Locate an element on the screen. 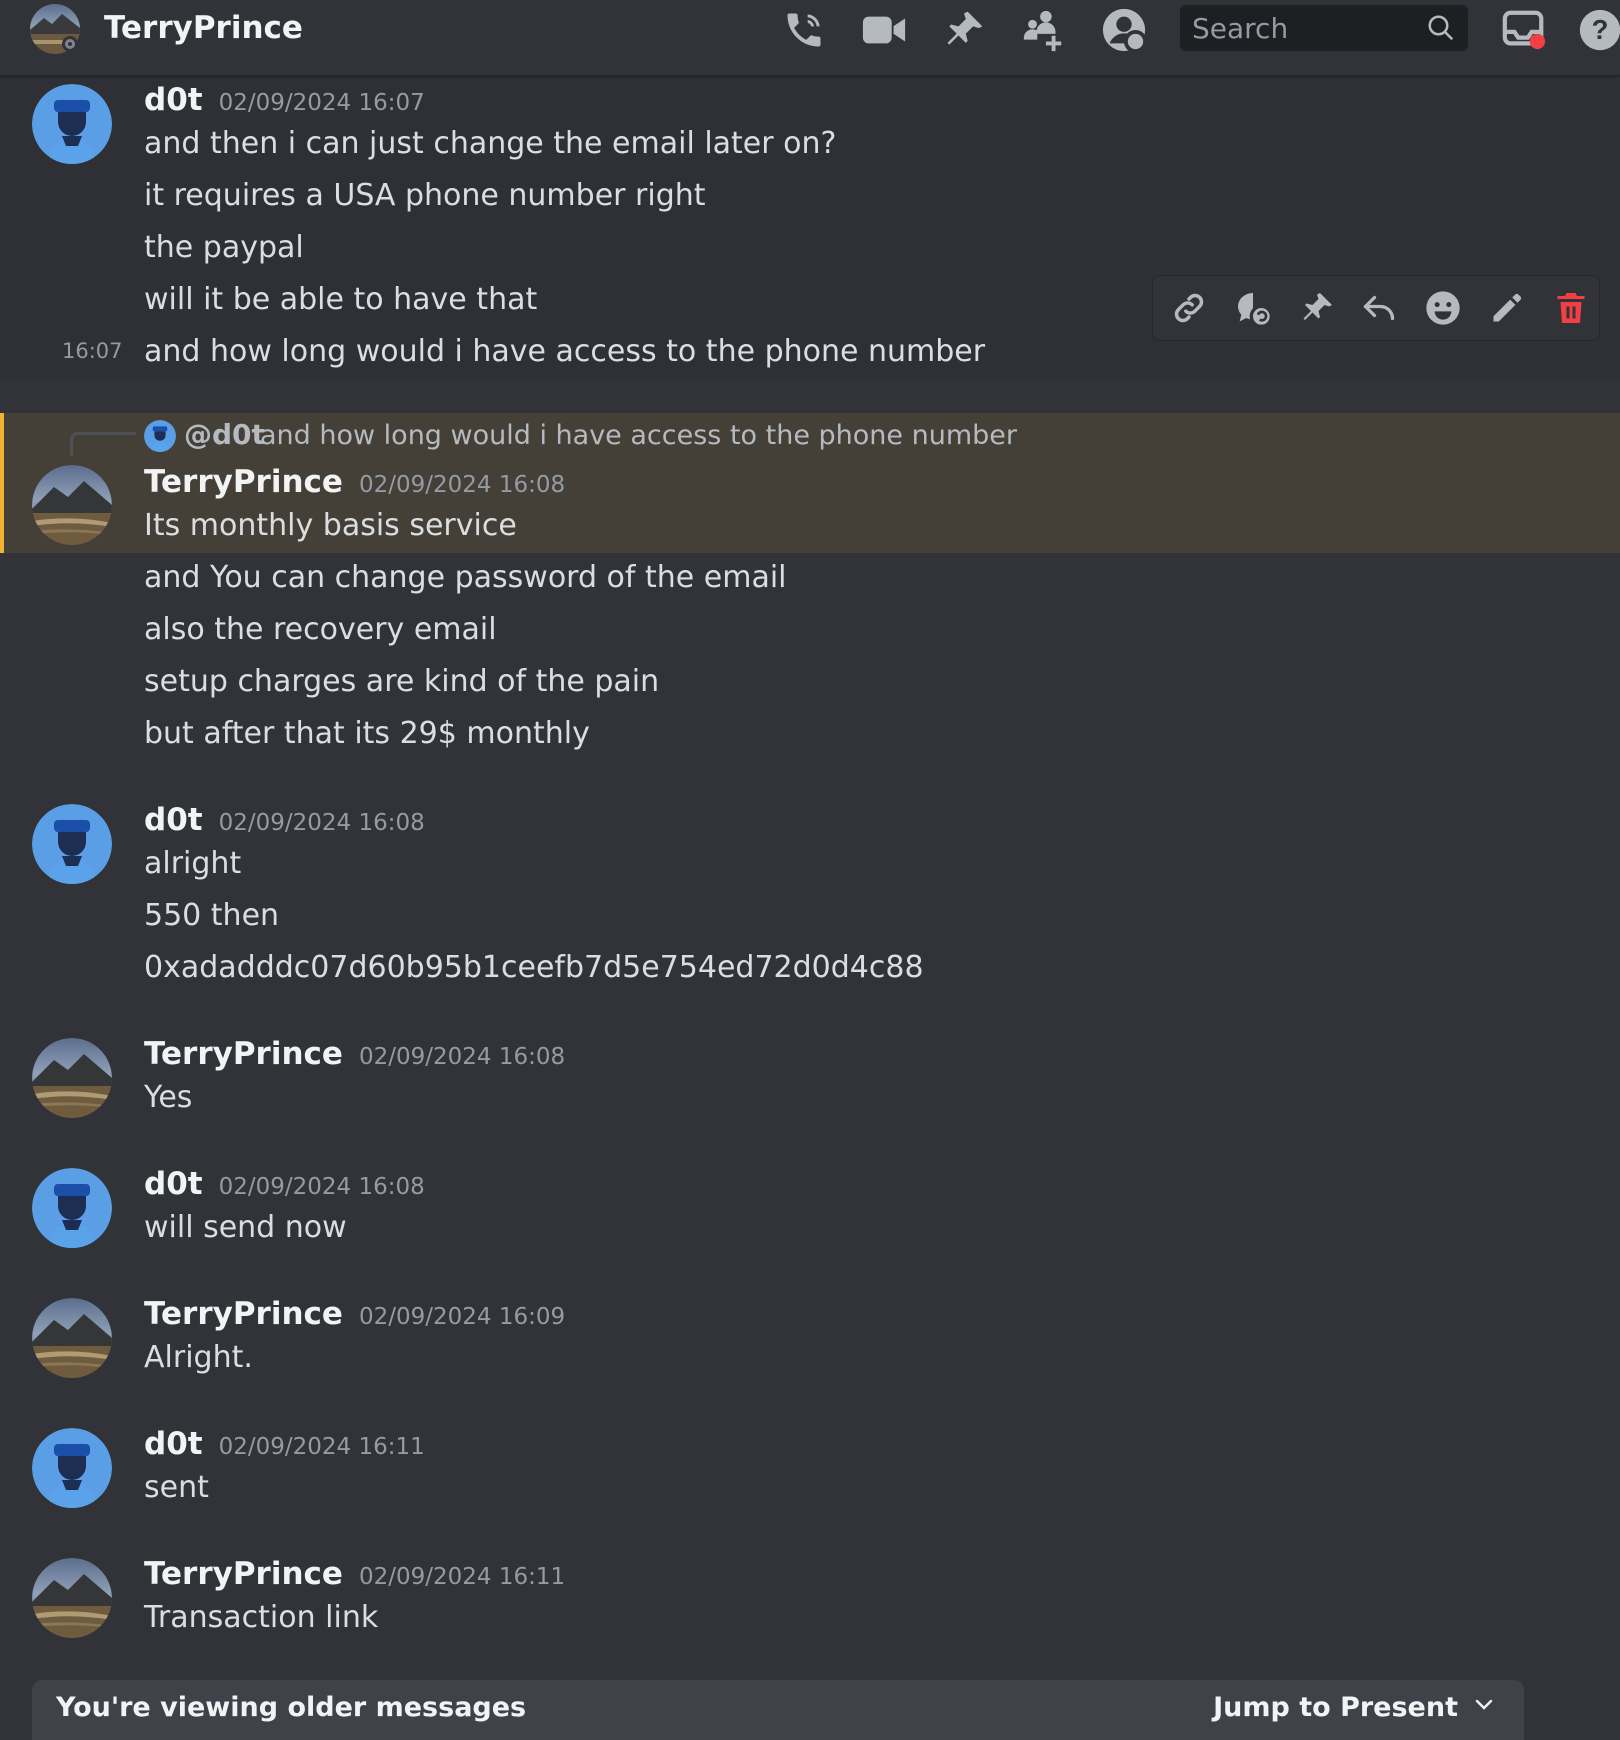 The width and height of the screenshot is (1620, 1740). message-timestamp: 02/09/2024 16:07 is located at coordinates (321, 103).